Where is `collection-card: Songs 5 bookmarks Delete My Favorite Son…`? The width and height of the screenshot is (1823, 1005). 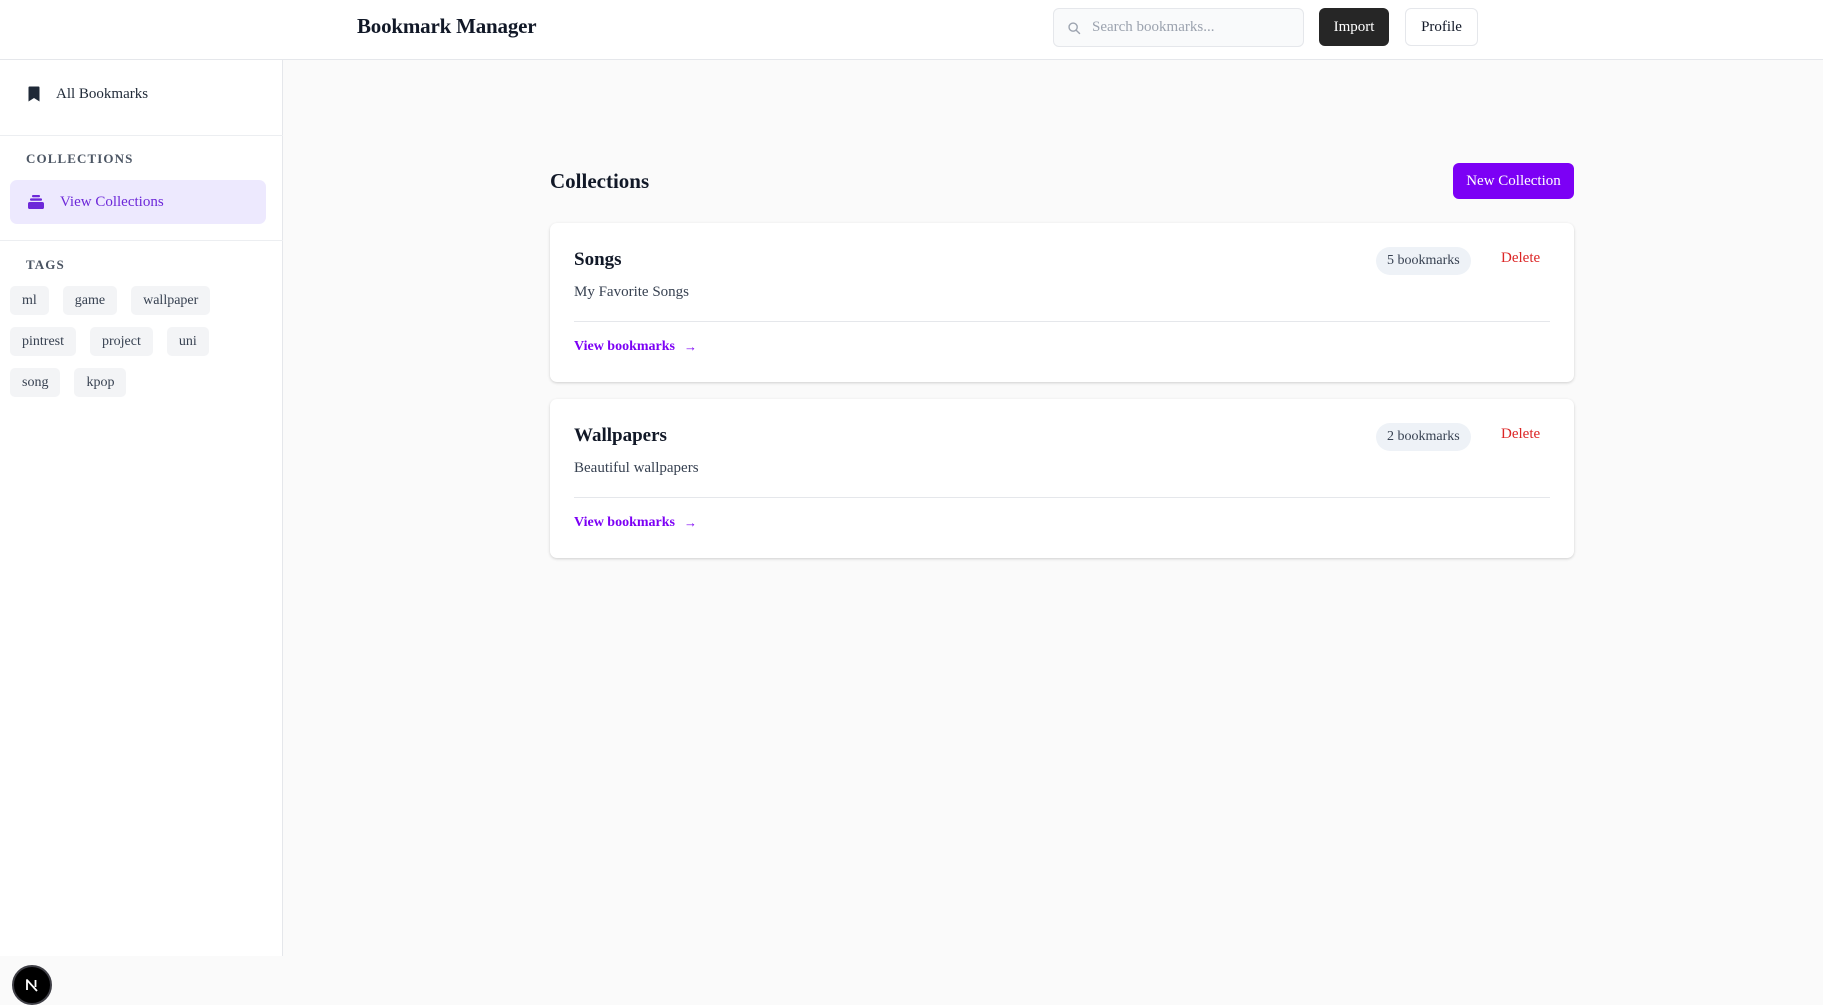 collection-card: Songs 5 bookmarks Delete My Favorite Son… is located at coordinates (1062, 302).